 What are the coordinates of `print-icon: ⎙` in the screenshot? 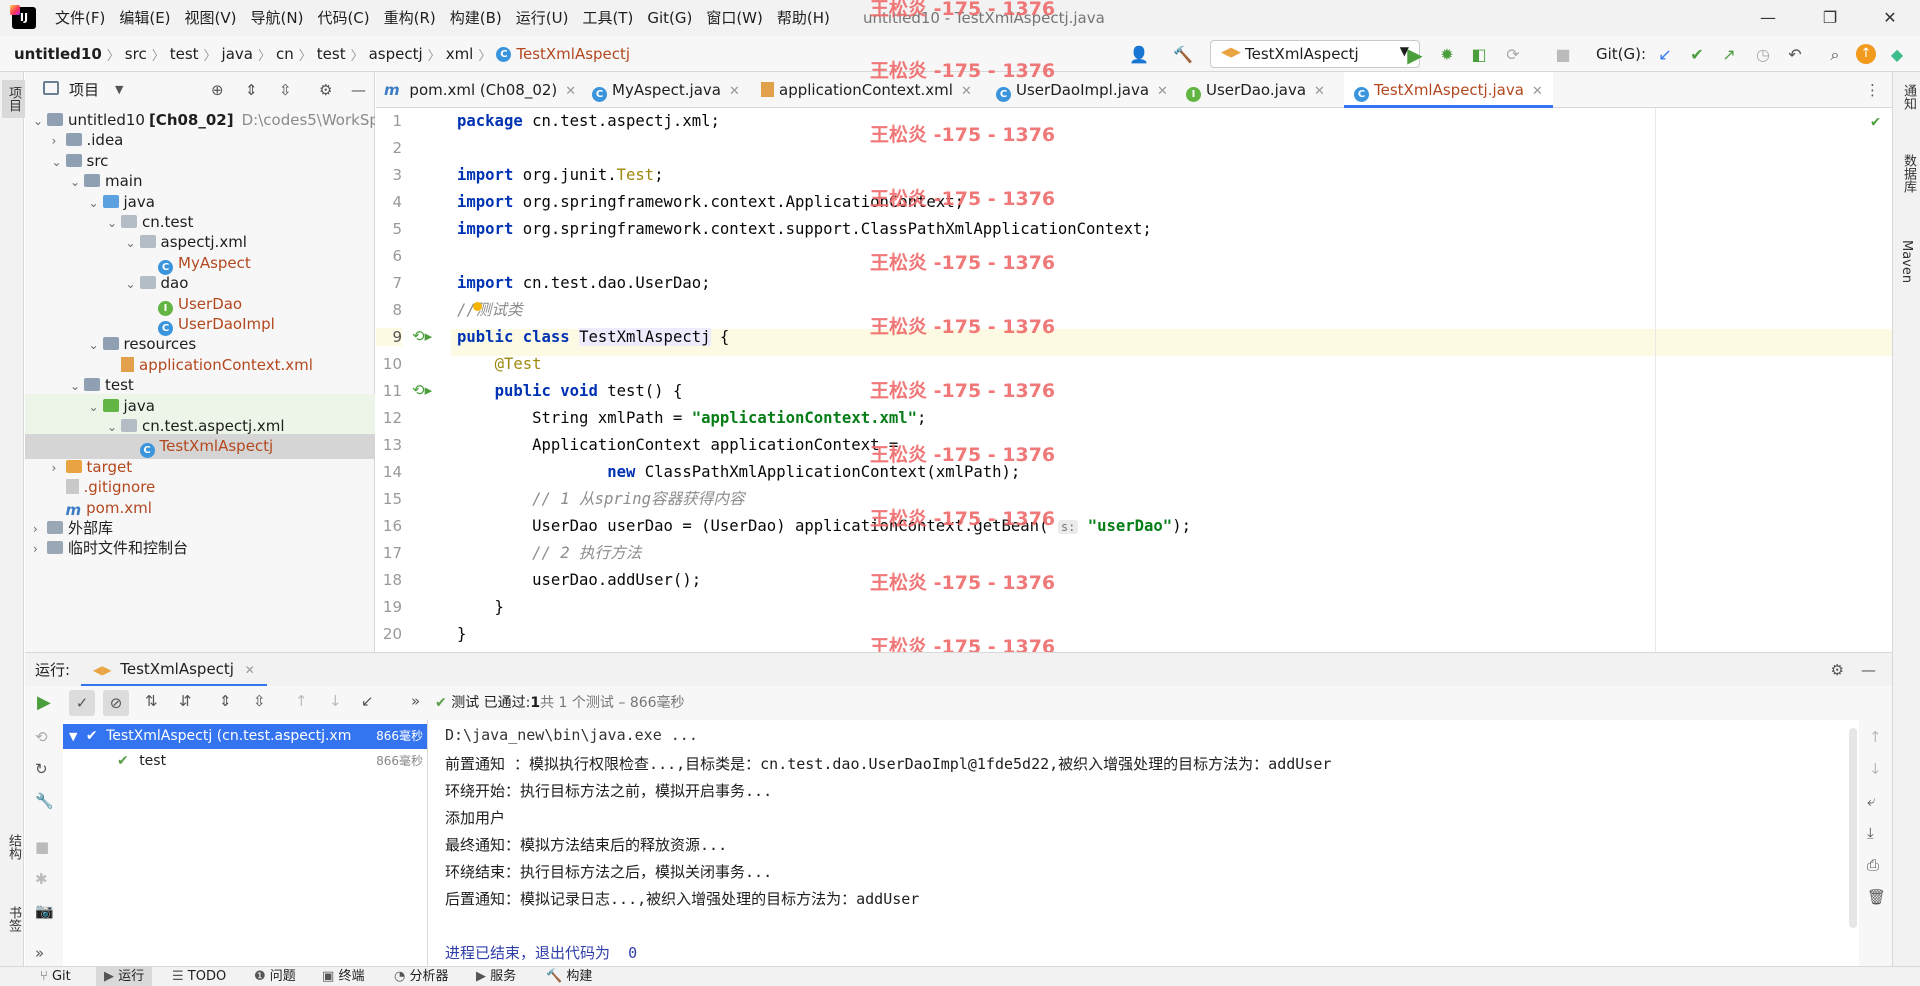 It's located at (1873, 865).